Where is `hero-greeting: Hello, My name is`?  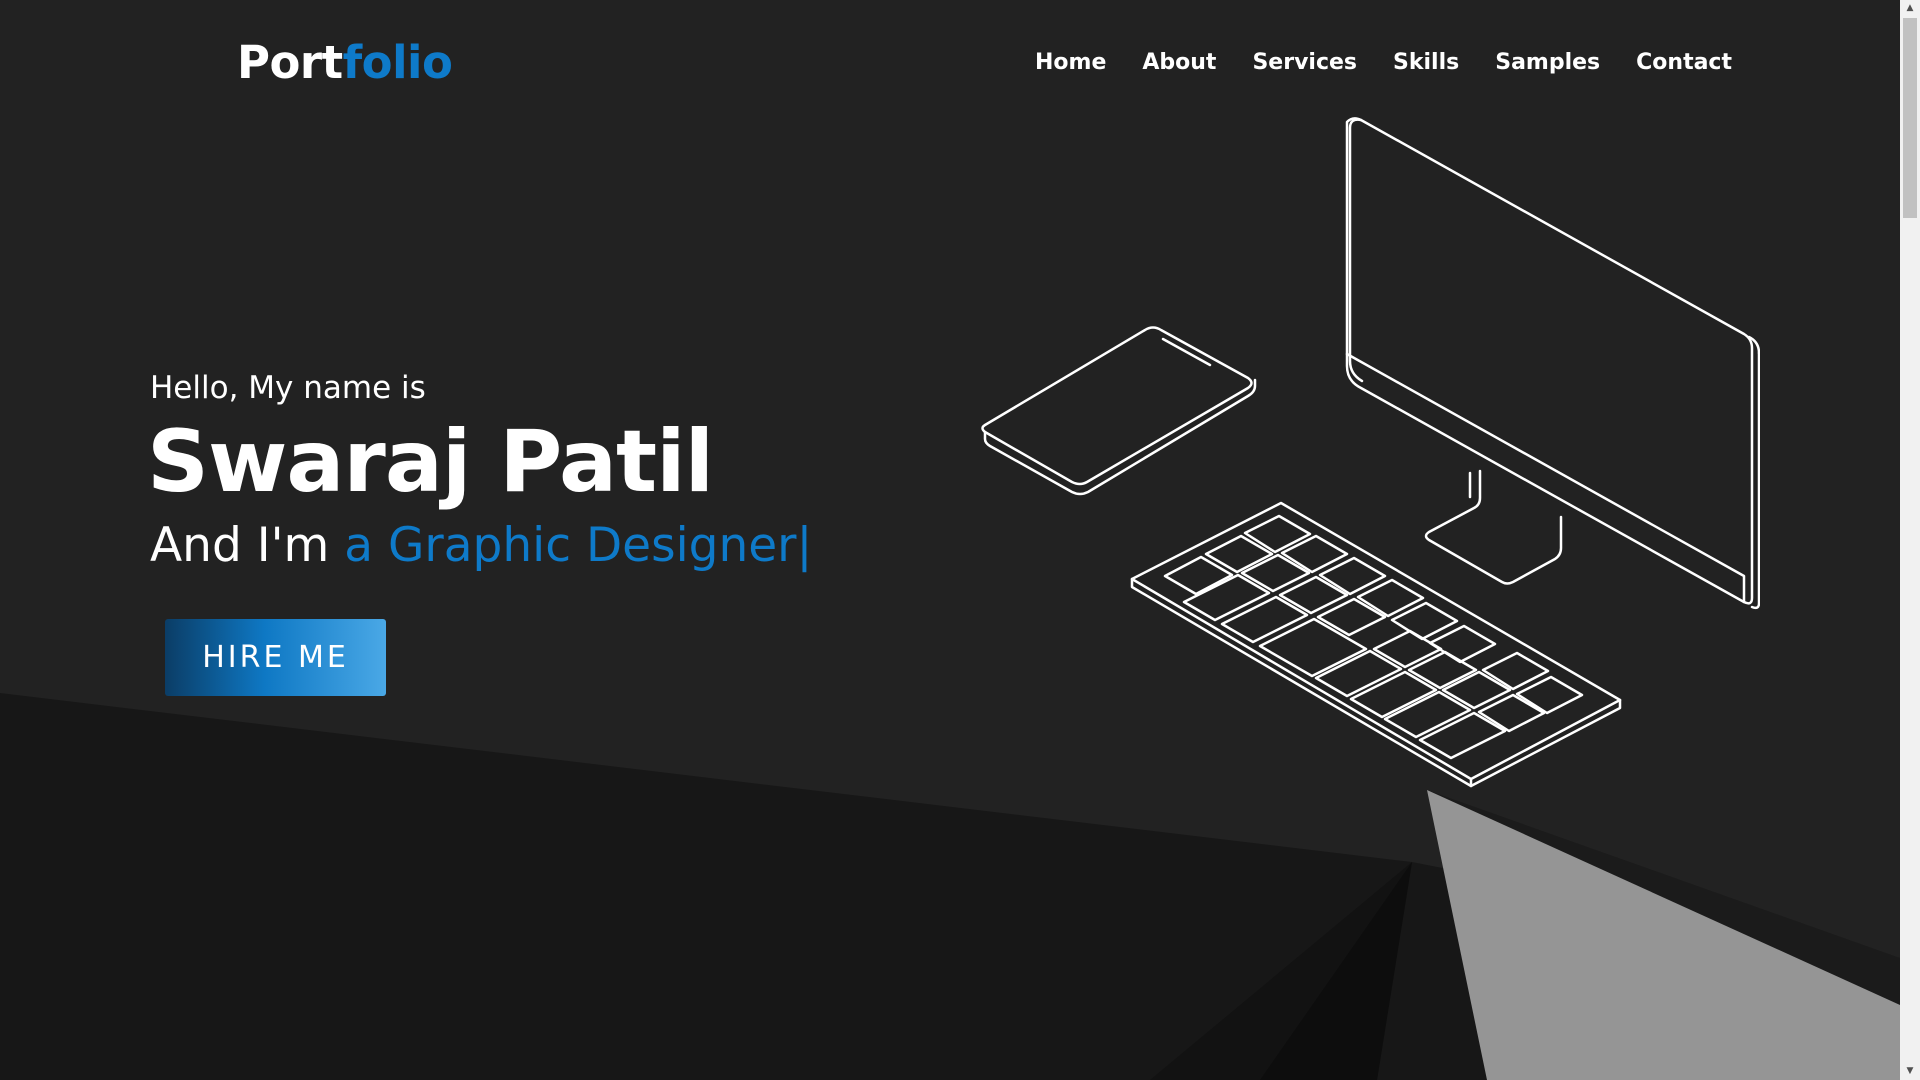 hero-greeting: Hello, My name is is located at coordinates (288, 388).